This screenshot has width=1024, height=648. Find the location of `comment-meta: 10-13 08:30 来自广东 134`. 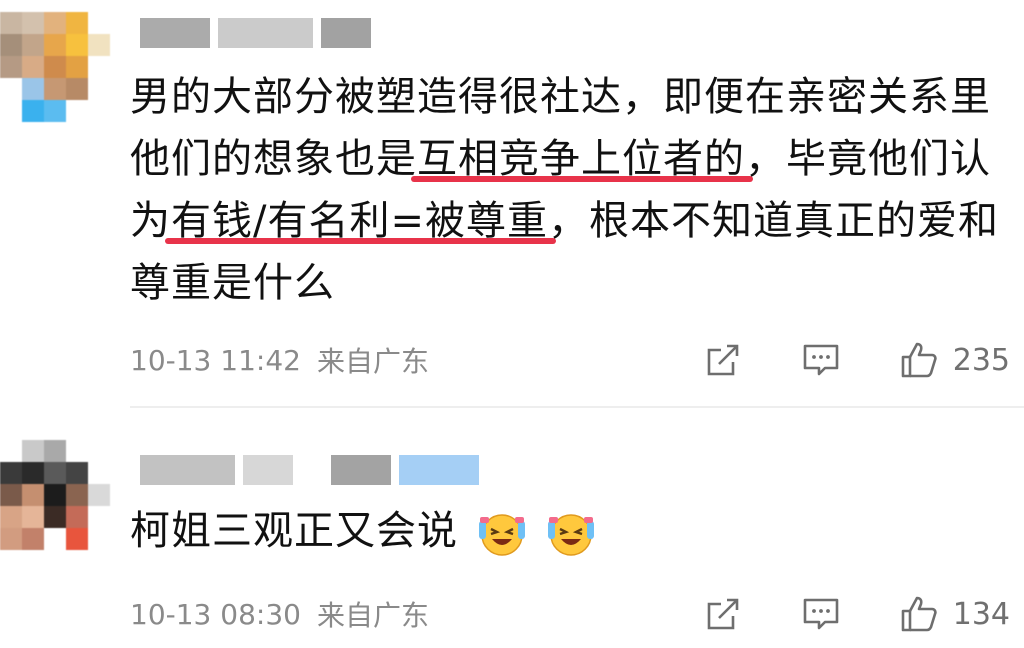

comment-meta: 10-13 08:30 来自广东 134 is located at coordinates (570, 614).